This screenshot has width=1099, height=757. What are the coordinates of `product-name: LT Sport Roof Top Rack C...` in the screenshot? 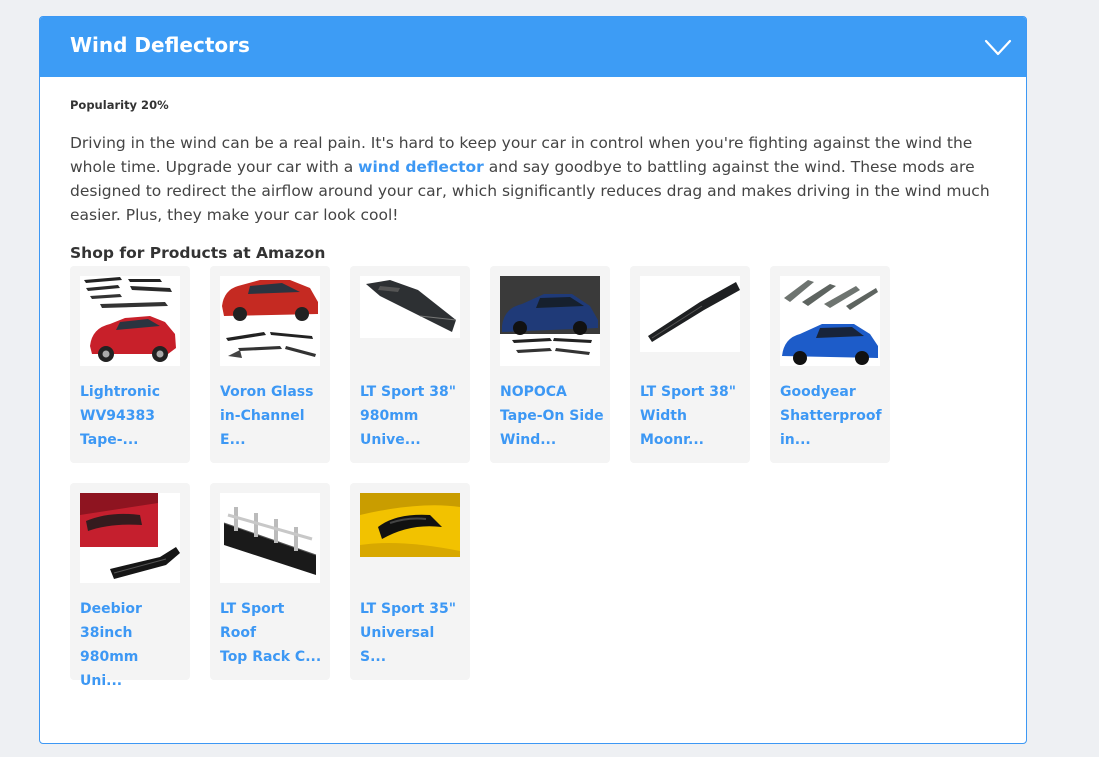 It's located at (271, 633).